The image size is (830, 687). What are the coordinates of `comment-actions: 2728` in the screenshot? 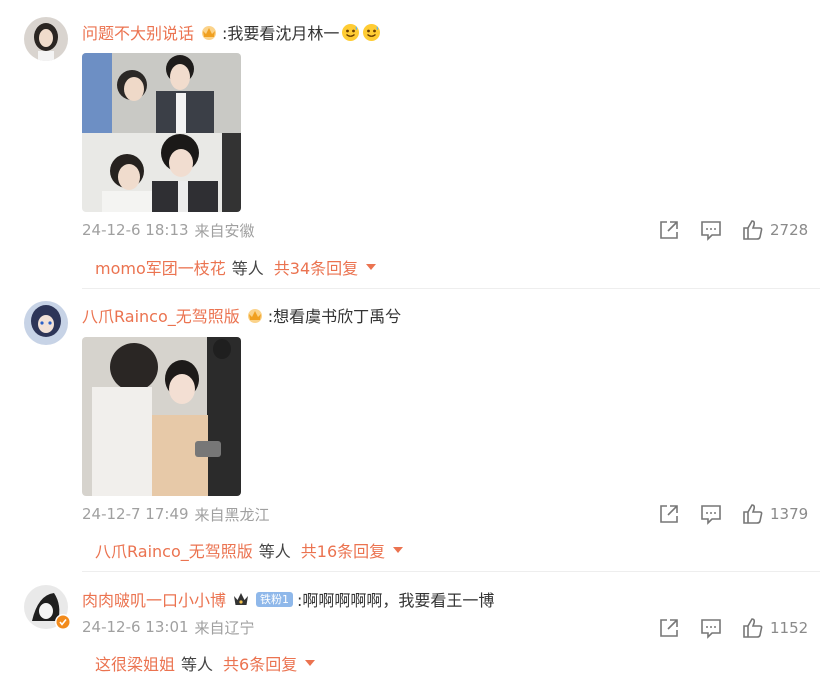 It's located at (738, 230).